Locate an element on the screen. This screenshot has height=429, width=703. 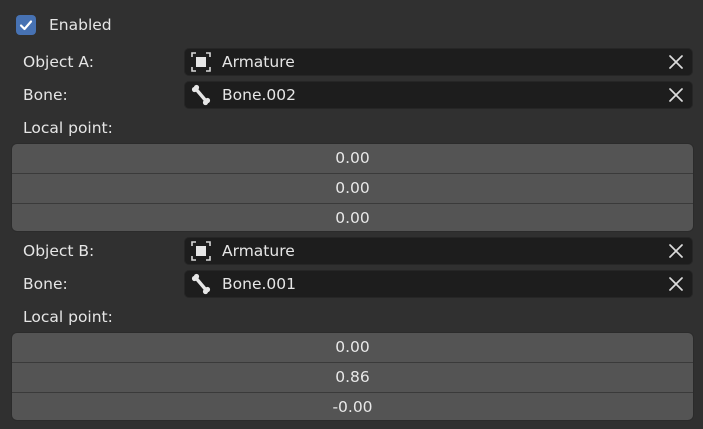
object-b-value: Armature is located at coordinates (258, 251).